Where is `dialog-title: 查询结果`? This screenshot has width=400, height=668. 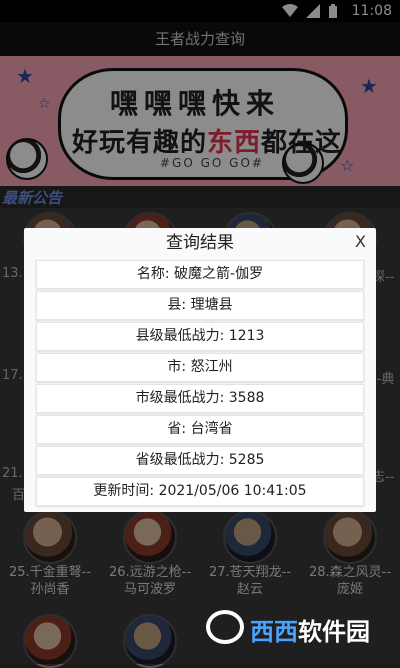
dialog-title: 查询结果 is located at coordinates (200, 243).